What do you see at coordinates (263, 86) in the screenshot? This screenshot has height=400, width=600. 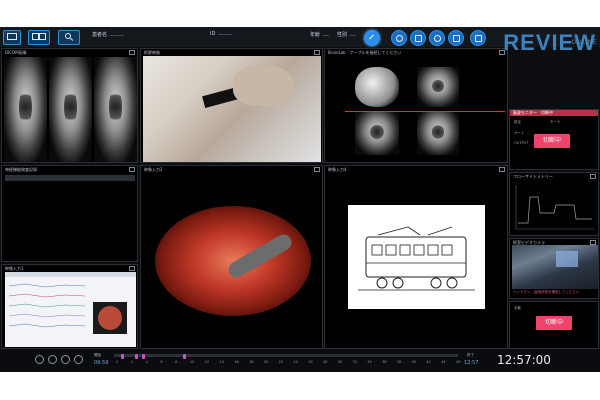 I see `hand-shape` at bounding box center [263, 86].